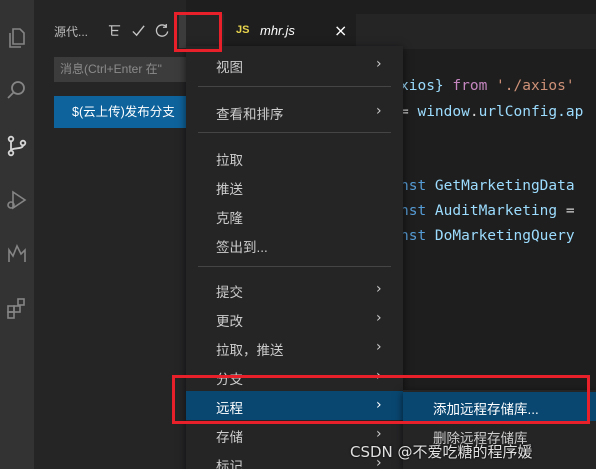 The width and height of the screenshot is (596, 469). I want to click on close-icon: ×, so click(340, 30).